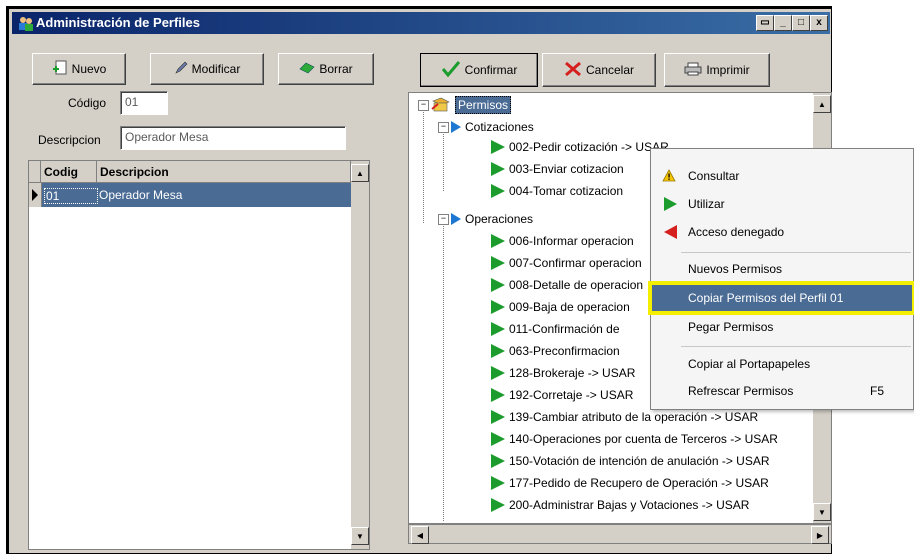 Image resolution: width=914 pixels, height=558 pixels. What do you see at coordinates (669, 177) in the screenshot?
I see `warning-icon` at bounding box center [669, 177].